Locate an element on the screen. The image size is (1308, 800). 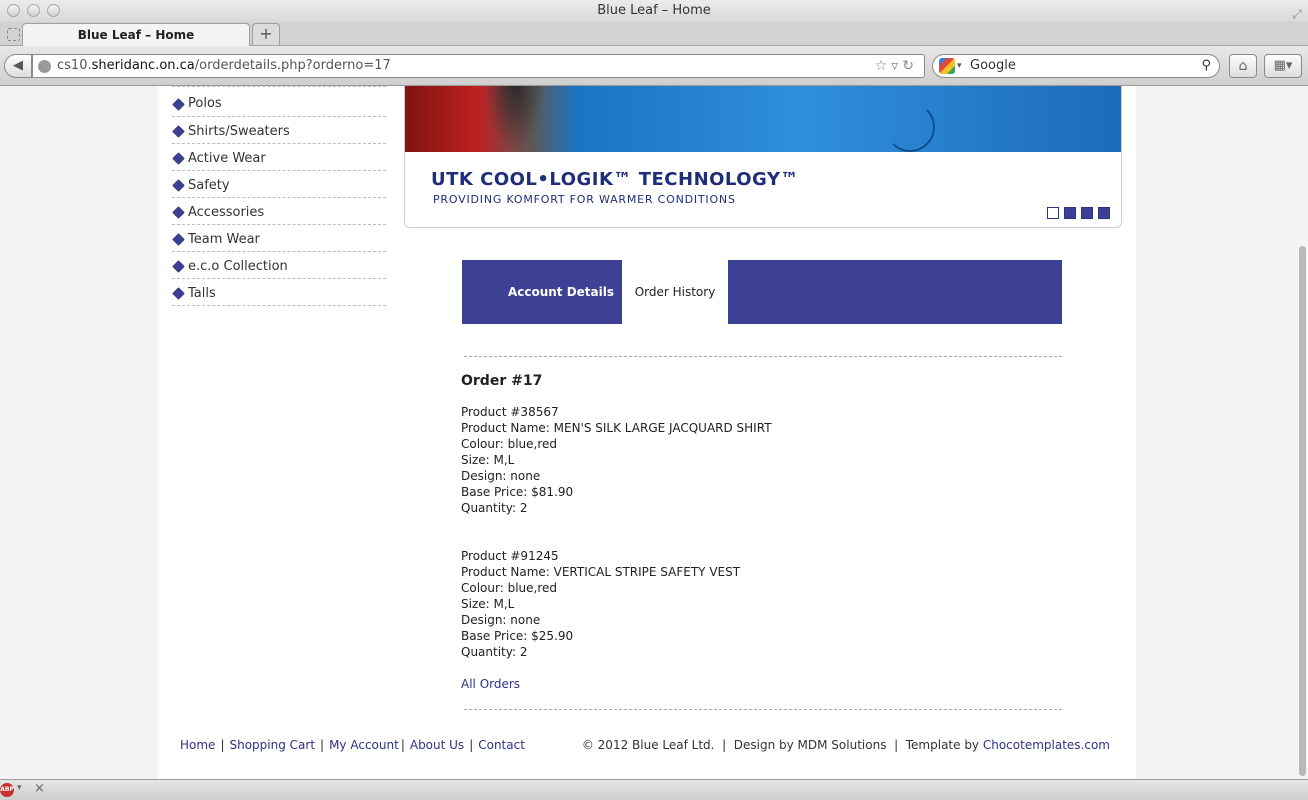
adblock-icon: ABP is located at coordinates (7, 790).